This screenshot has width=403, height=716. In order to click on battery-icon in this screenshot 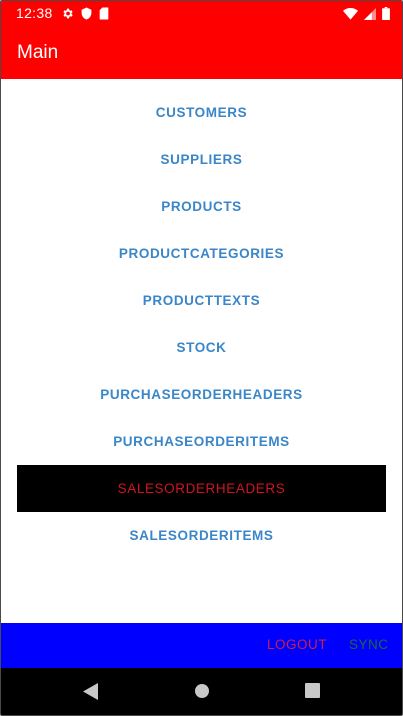, I will do `click(386, 13)`.